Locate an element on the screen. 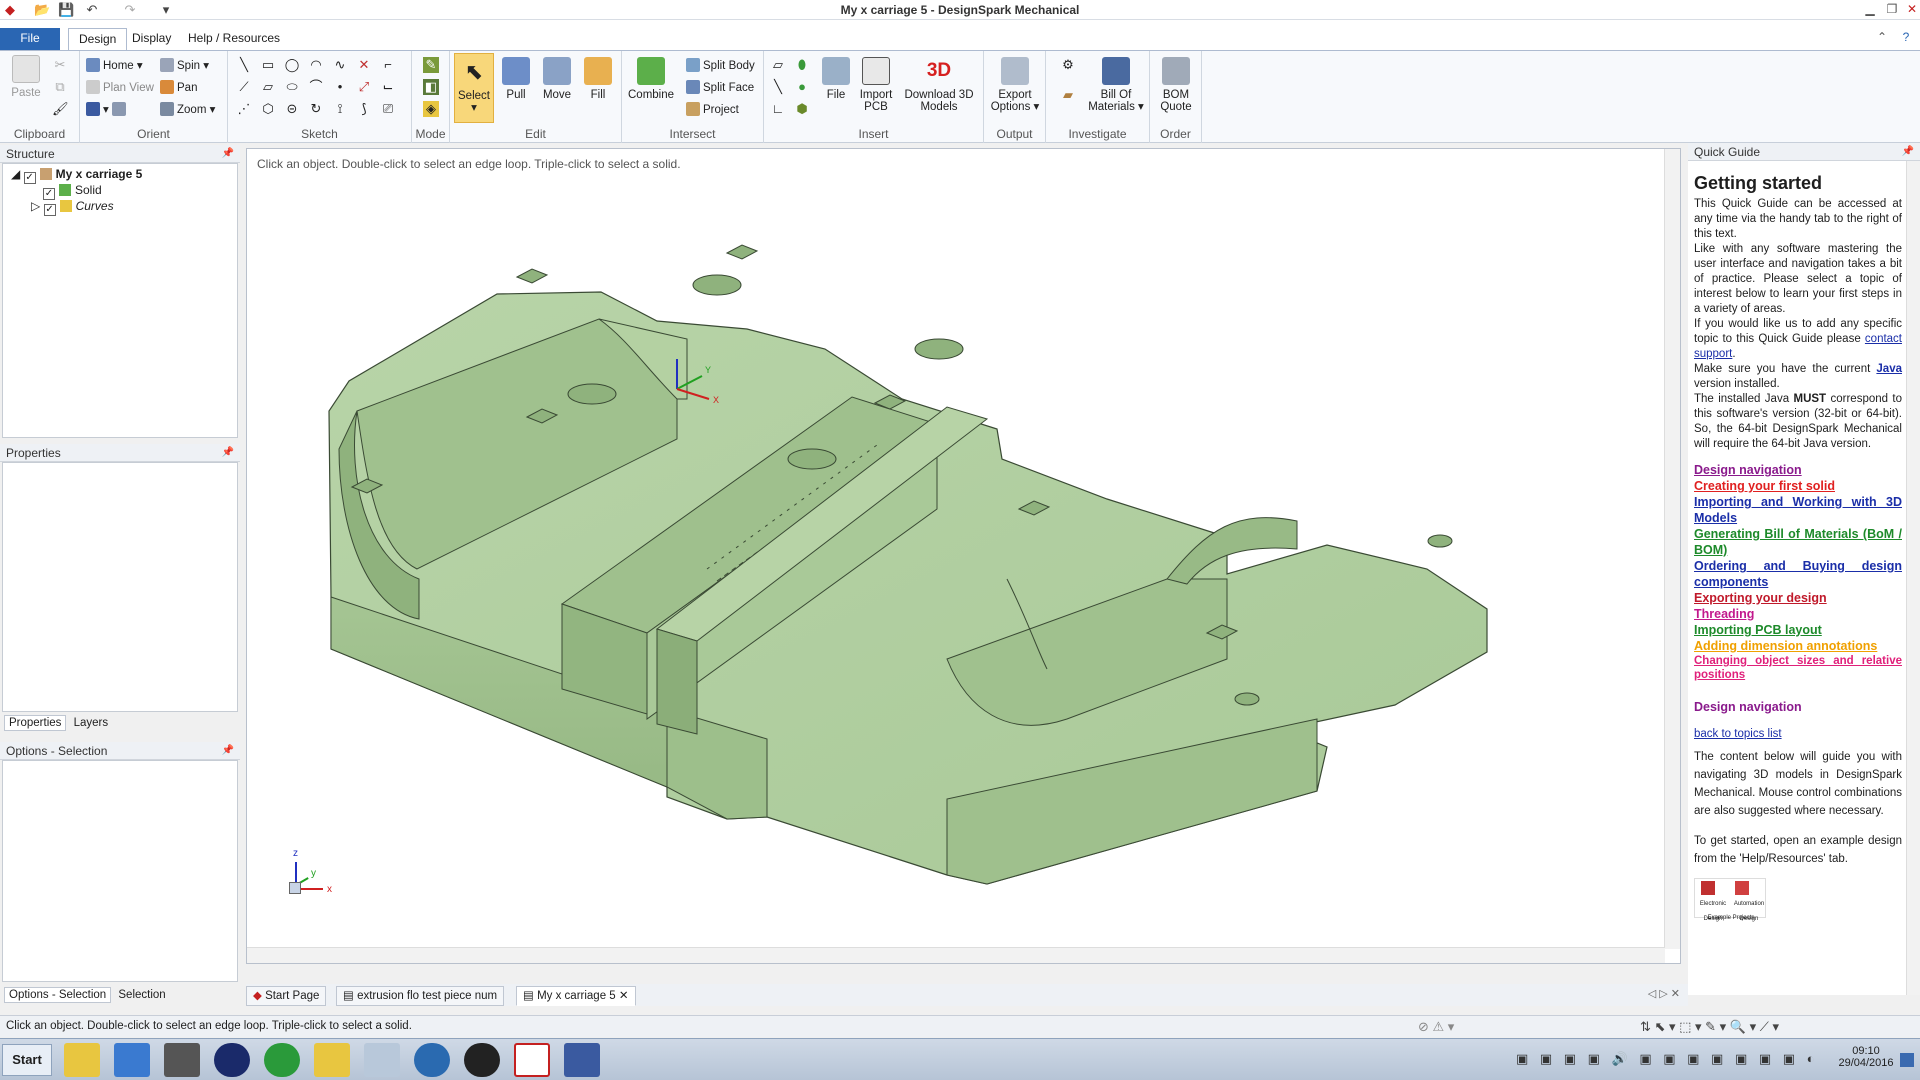  cut-icon: ✂ is located at coordinates (60, 65).